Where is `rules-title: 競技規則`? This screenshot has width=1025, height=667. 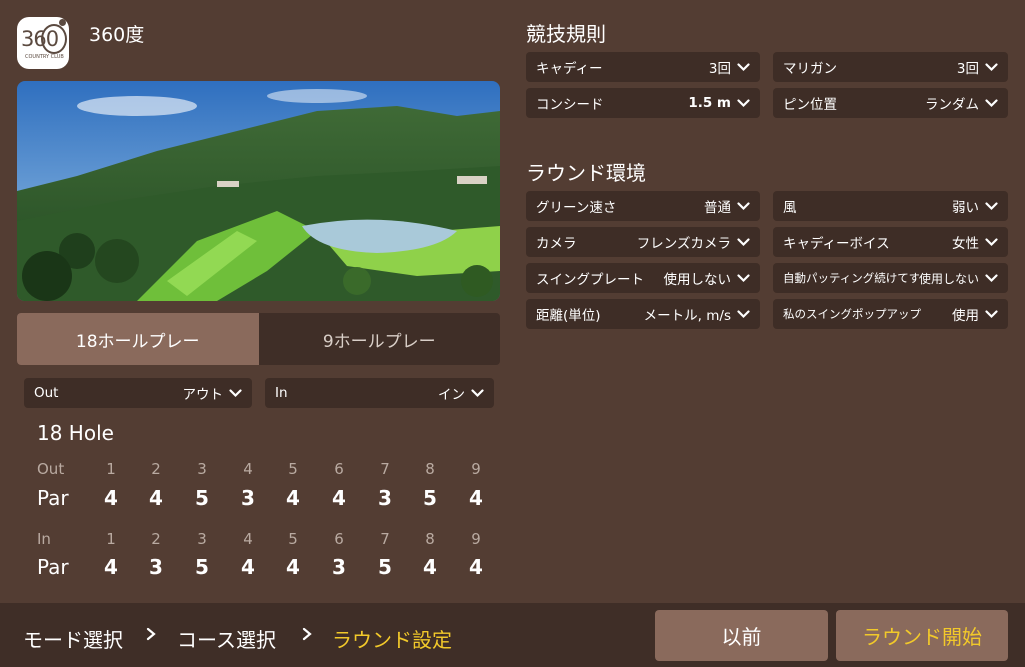 rules-title: 競技規則 is located at coordinates (566, 34).